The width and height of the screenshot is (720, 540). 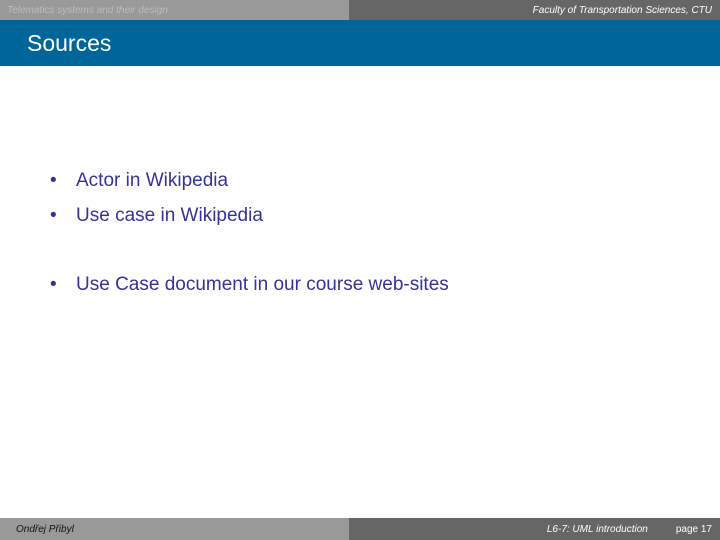 What do you see at coordinates (360, 43) in the screenshot?
I see `slide-title: Sources` at bounding box center [360, 43].